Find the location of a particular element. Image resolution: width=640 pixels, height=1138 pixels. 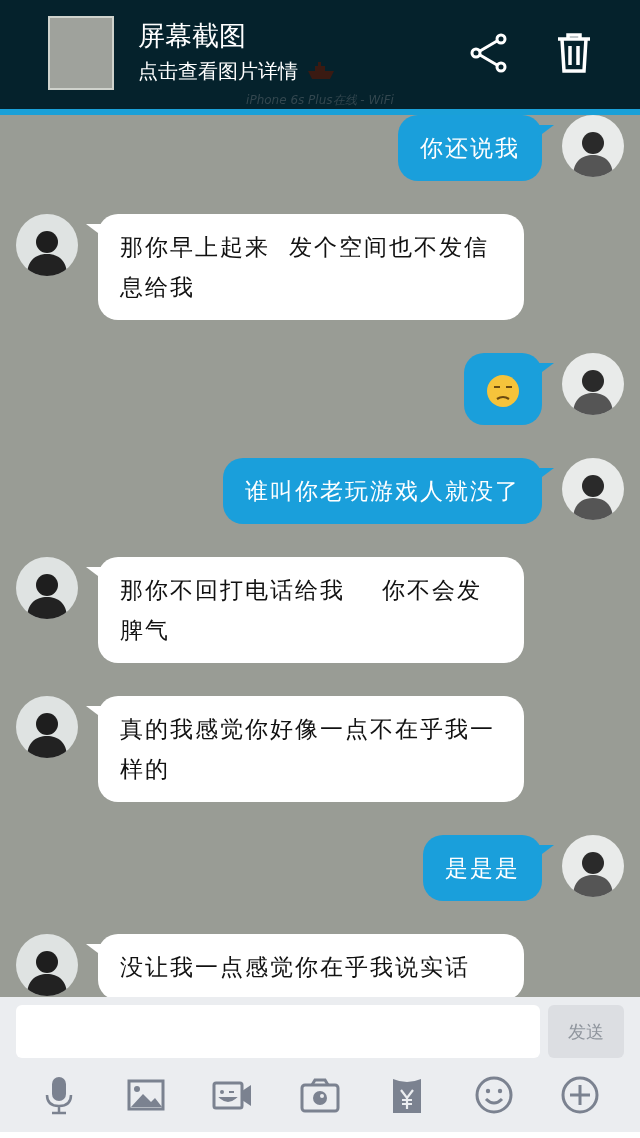

unamused-face-icon is located at coordinates (503, 390).